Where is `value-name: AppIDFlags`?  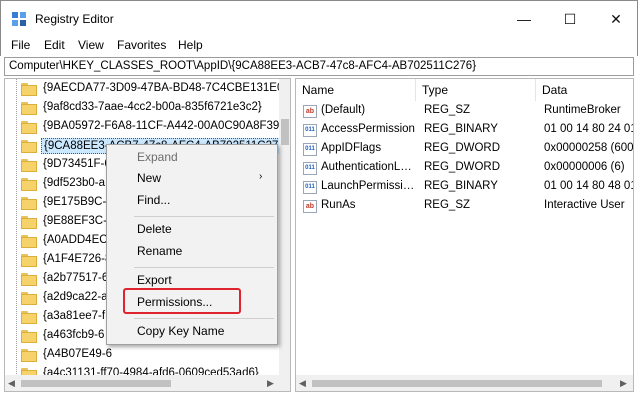
value-name: AppIDFlags is located at coordinates (351, 148).